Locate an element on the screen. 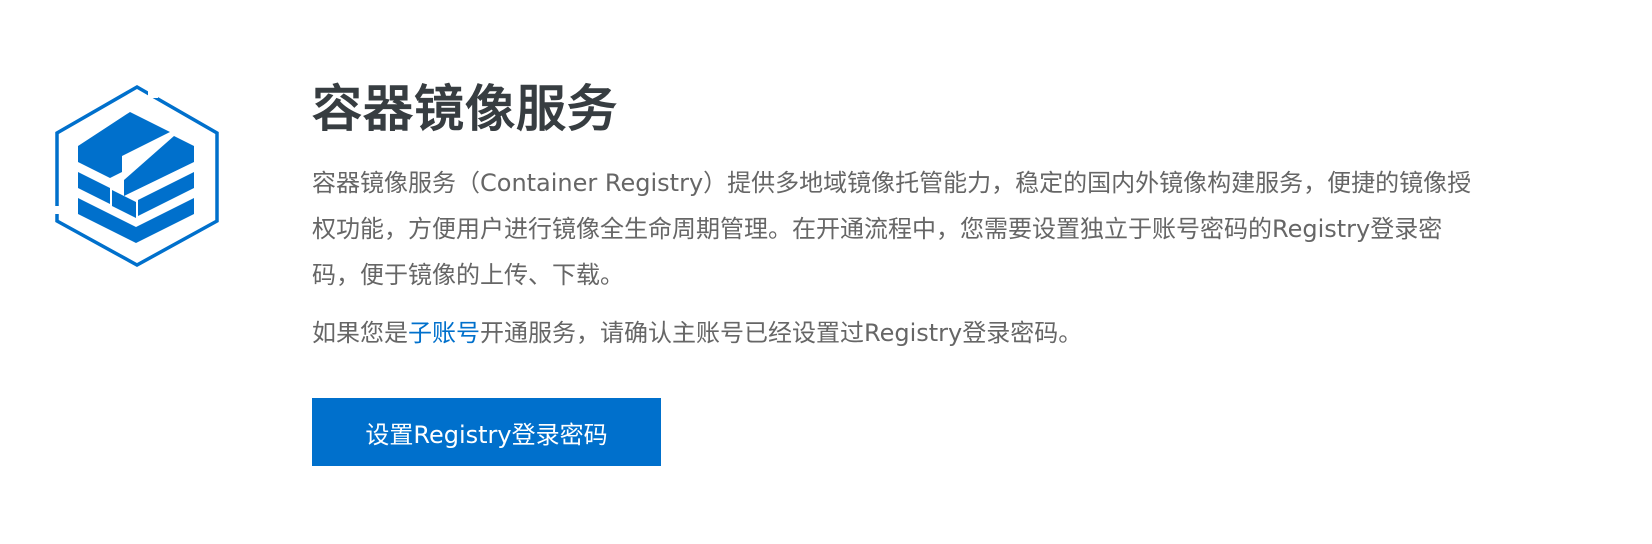 The image size is (1652, 544). sub-account-note: 如果您是子账号开通服务，请确认主账号已经设置过Registry登录密码。 is located at coordinates (912, 333).